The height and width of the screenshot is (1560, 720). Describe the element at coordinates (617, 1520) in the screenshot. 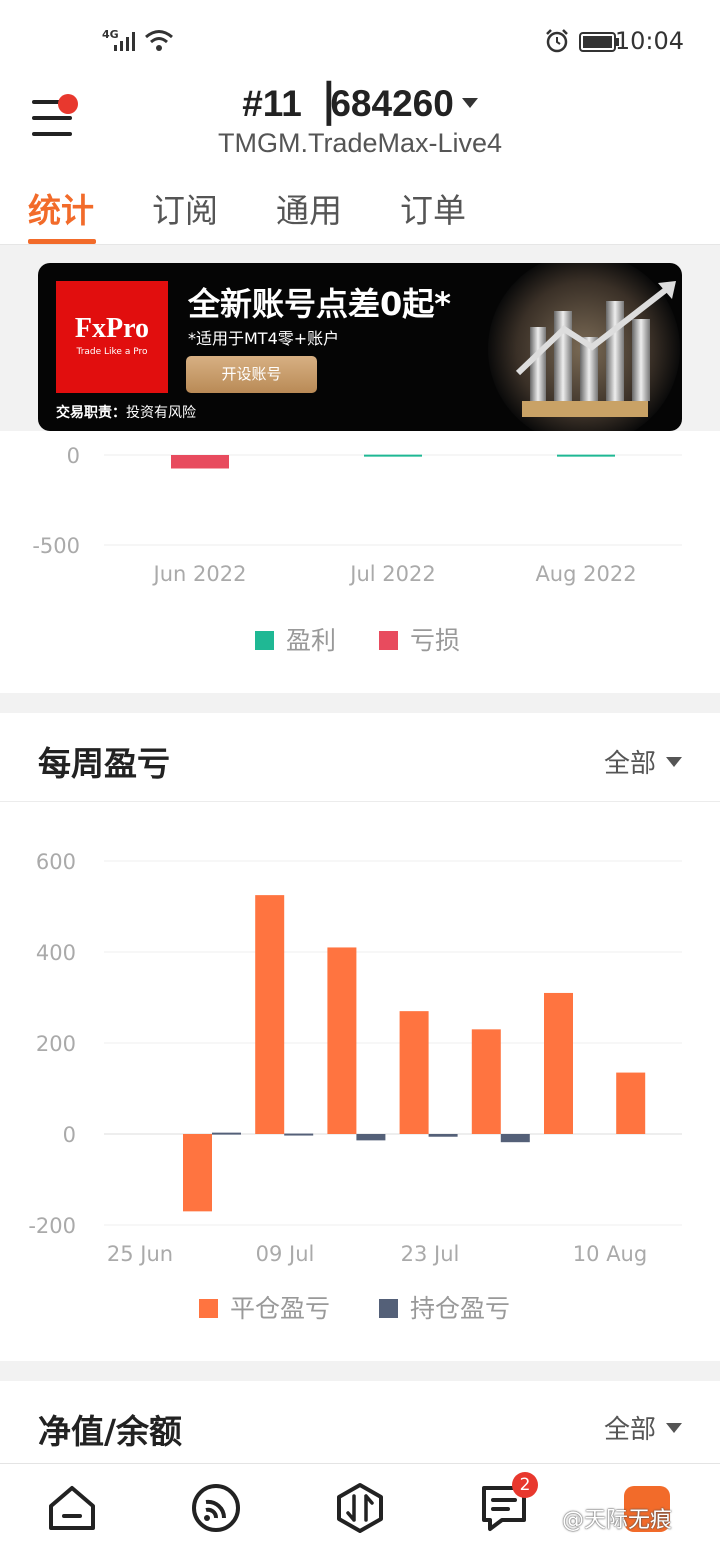

I see `watermark: @天际无痕` at that location.